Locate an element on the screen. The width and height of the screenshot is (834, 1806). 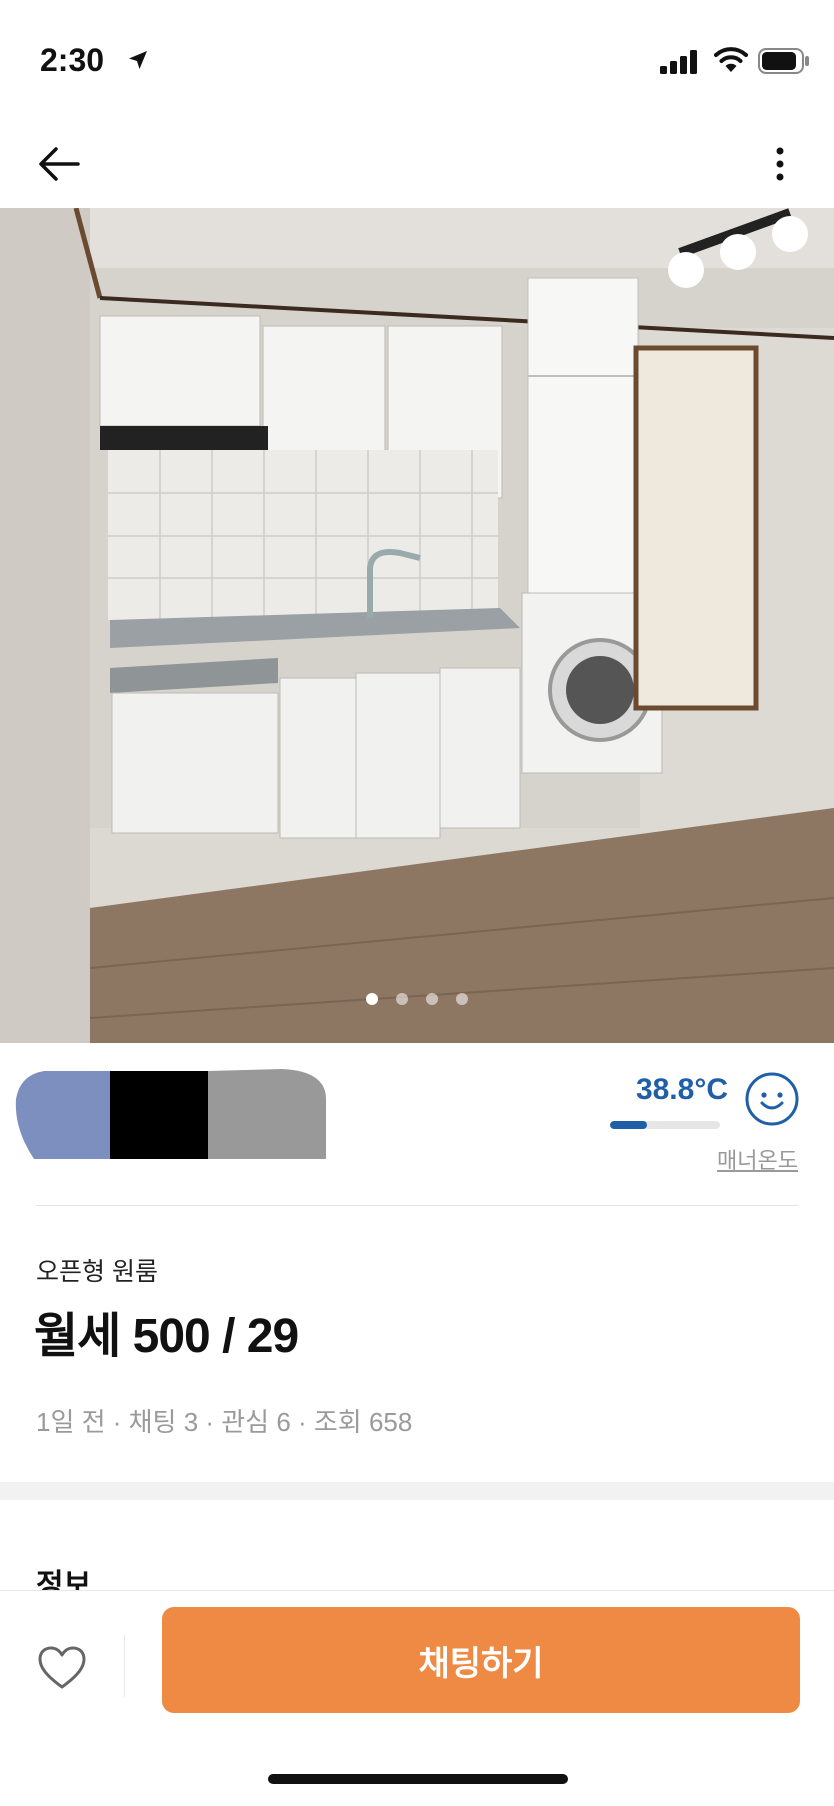
manner-temperature-bar is located at coordinates (665, 1125).